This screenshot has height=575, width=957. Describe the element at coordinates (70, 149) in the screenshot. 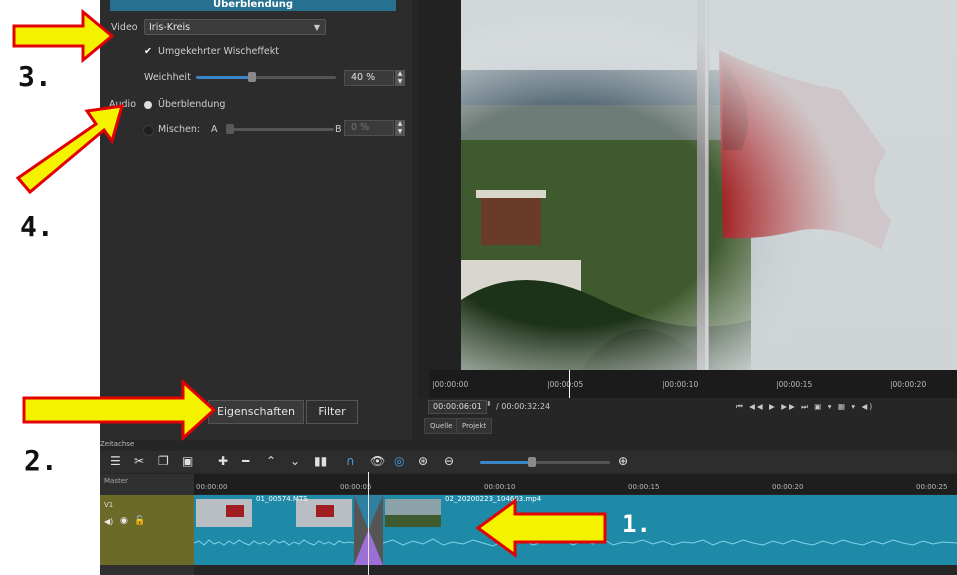

I see `arrow-4-icon` at that location.